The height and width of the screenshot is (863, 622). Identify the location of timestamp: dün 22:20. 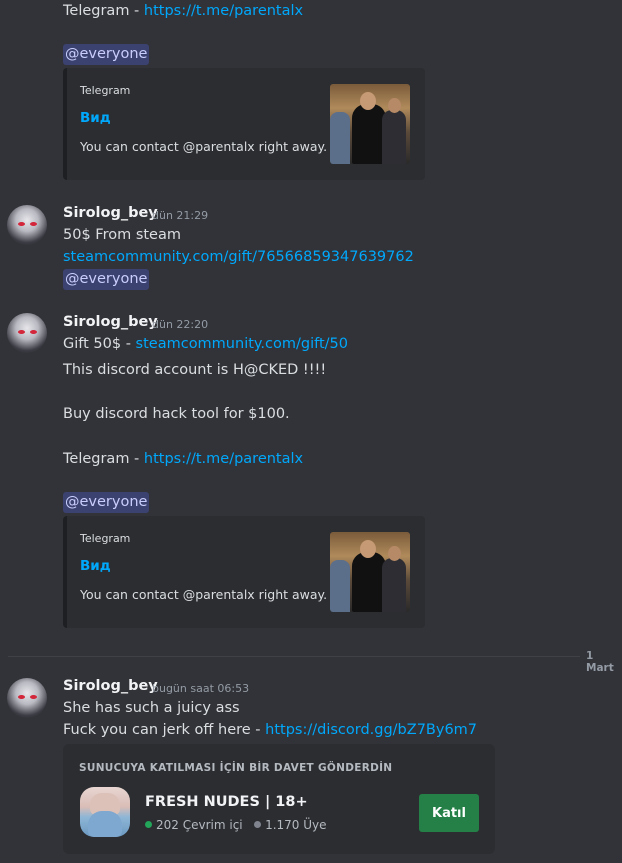
(180, 324).